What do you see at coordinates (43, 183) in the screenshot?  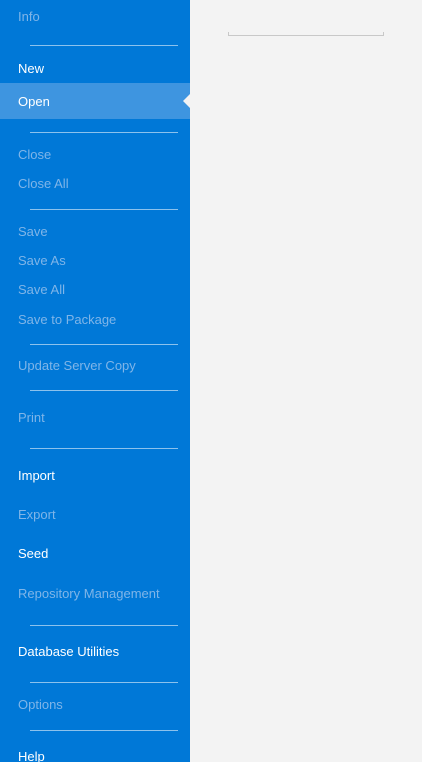 I see `menu-item-close-all: Close All` at bounding box center [43, 183].